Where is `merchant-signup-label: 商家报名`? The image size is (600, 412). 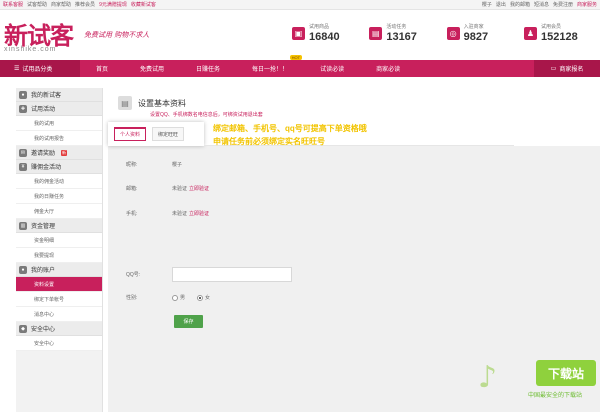 merchant-signup-label: 商家报名 is located at coordinates (571, 70).